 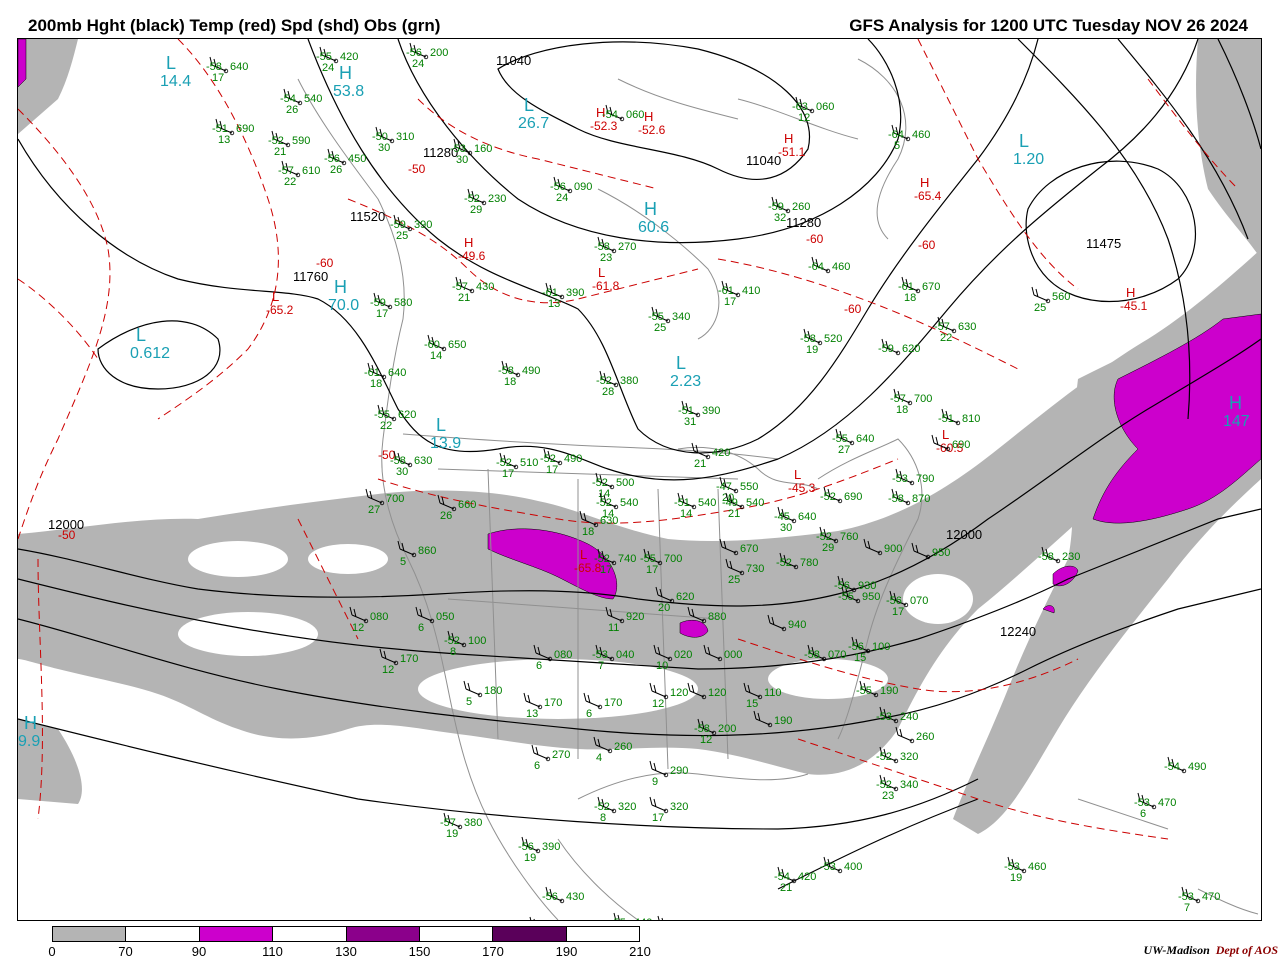 What do you see at coordinates (1143, 814) in the screenshot?
I see `obs-wind: 6` at bounding box center [1143, 814].